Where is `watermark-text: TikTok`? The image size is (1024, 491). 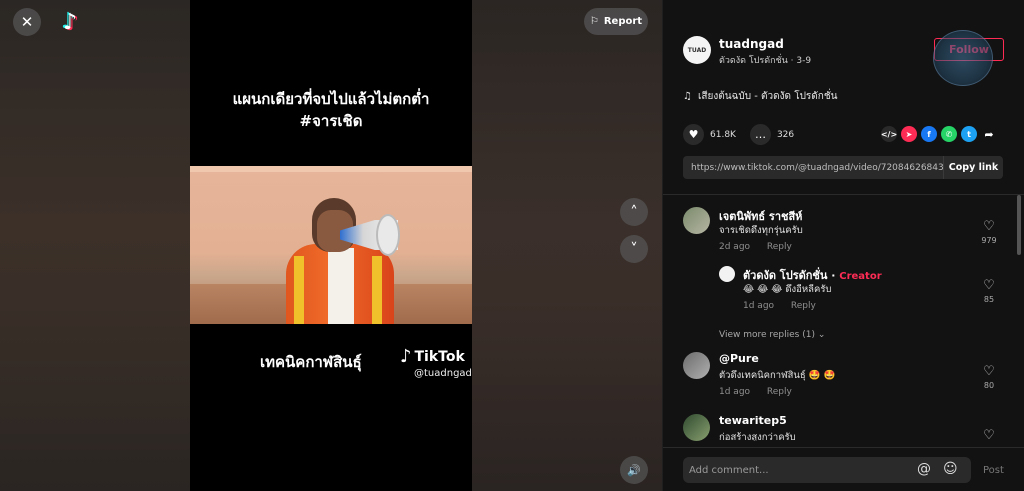
watermark-text: TikTok is located at coordinates (439, 356).